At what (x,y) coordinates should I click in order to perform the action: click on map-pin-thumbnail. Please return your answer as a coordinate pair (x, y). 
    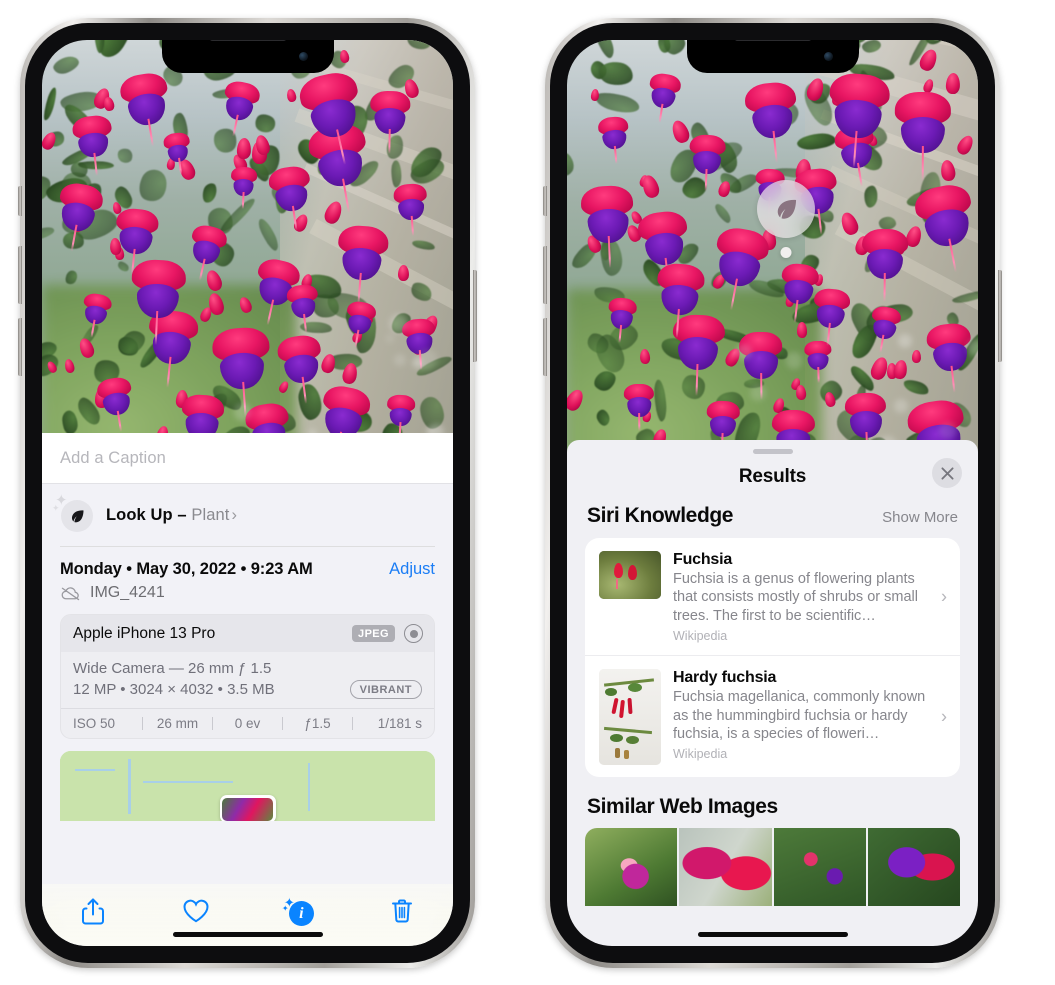
    Looking at the image, I should click on (247, 809).